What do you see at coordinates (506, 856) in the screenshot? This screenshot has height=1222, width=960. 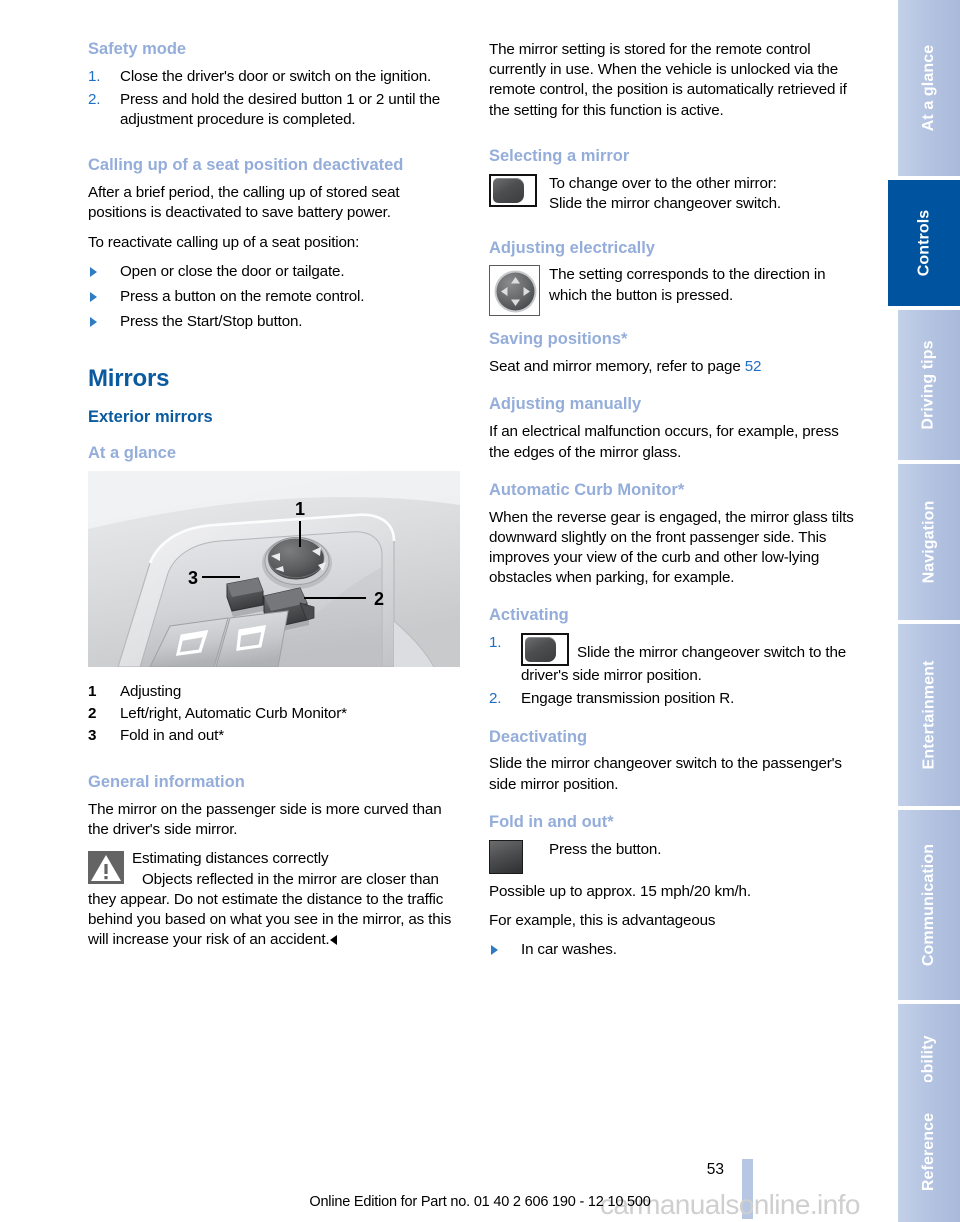 I see `fold-button-icon` at bounding box center [506, 856].